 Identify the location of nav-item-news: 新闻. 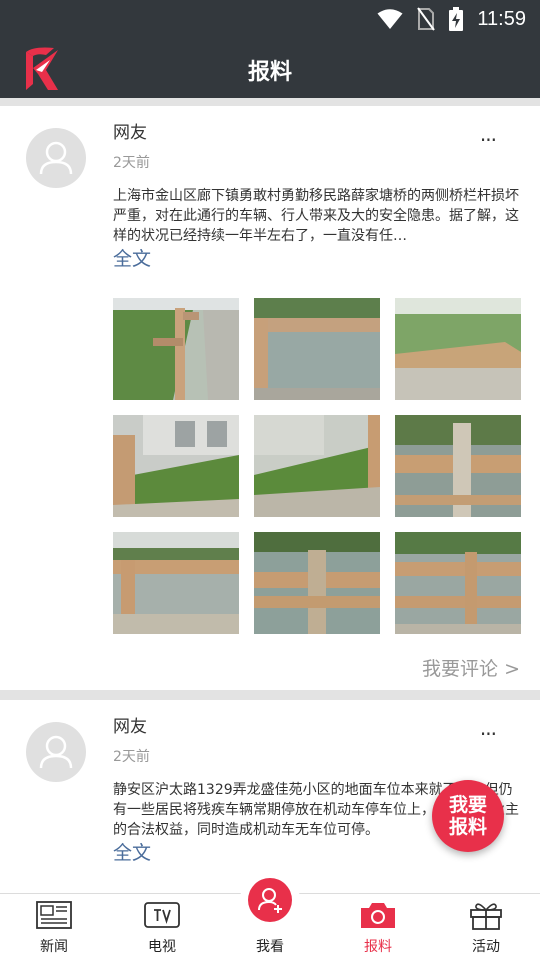
(54, 927).